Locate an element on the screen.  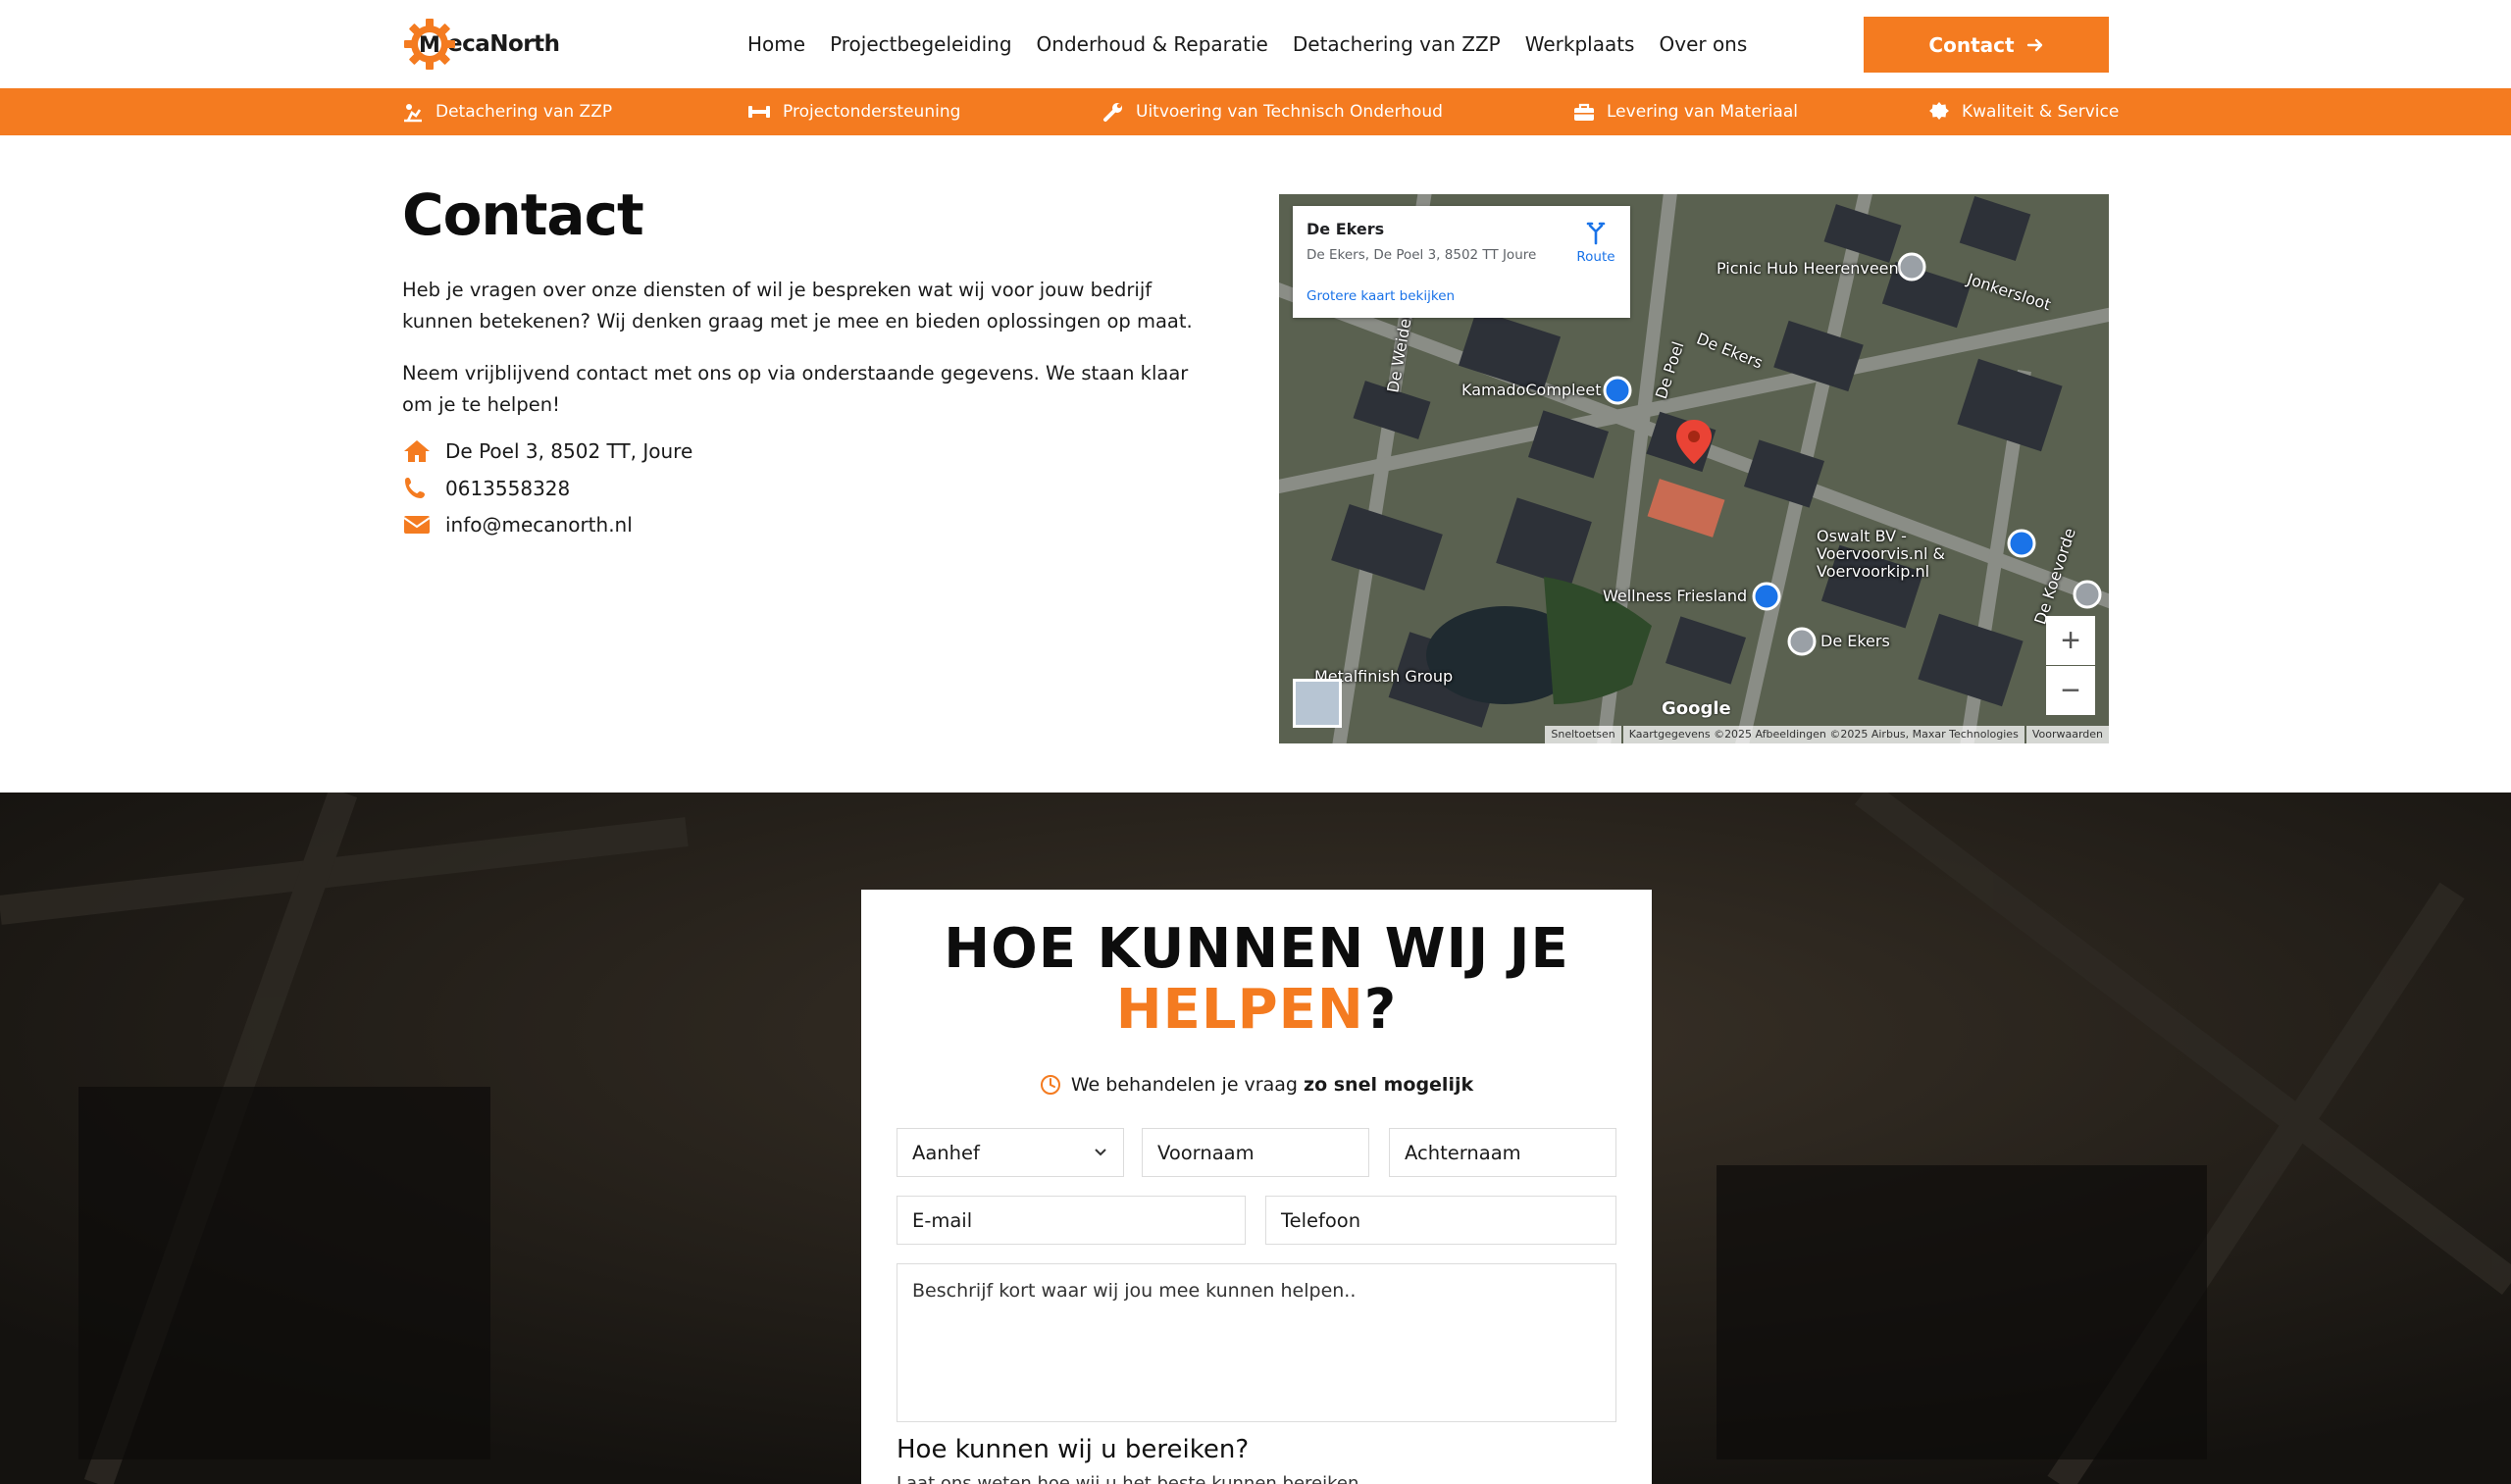
last-name-input: Achternaam is located at coordinates (1502, 1153).